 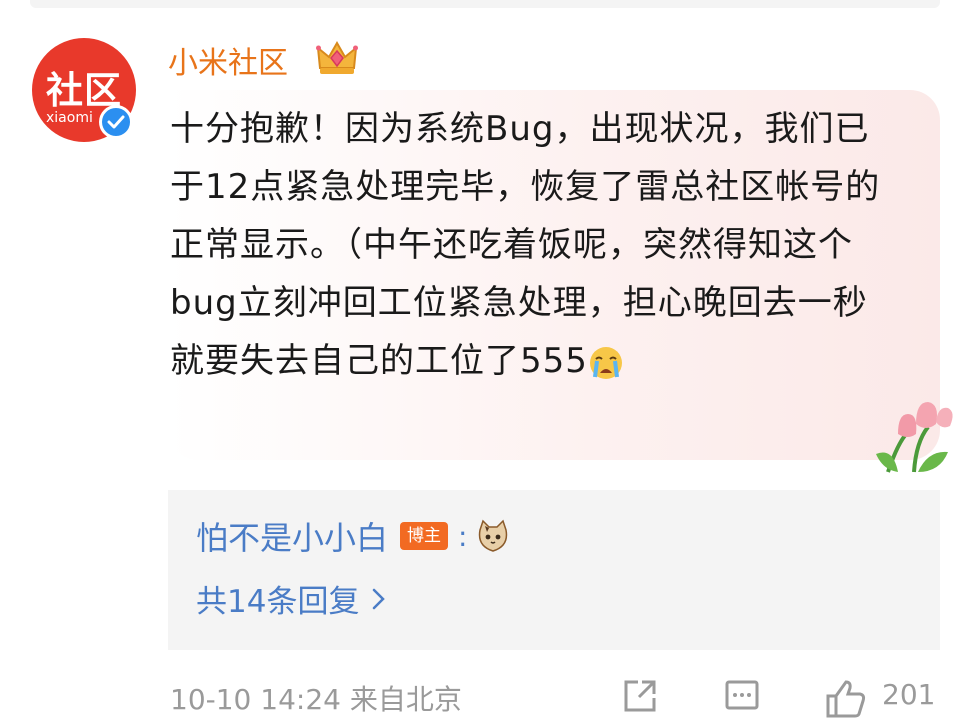 What do you see at coordinates (742, 696) in the screenshot?
I see `comment-icon` at bounding box center [742, 696].